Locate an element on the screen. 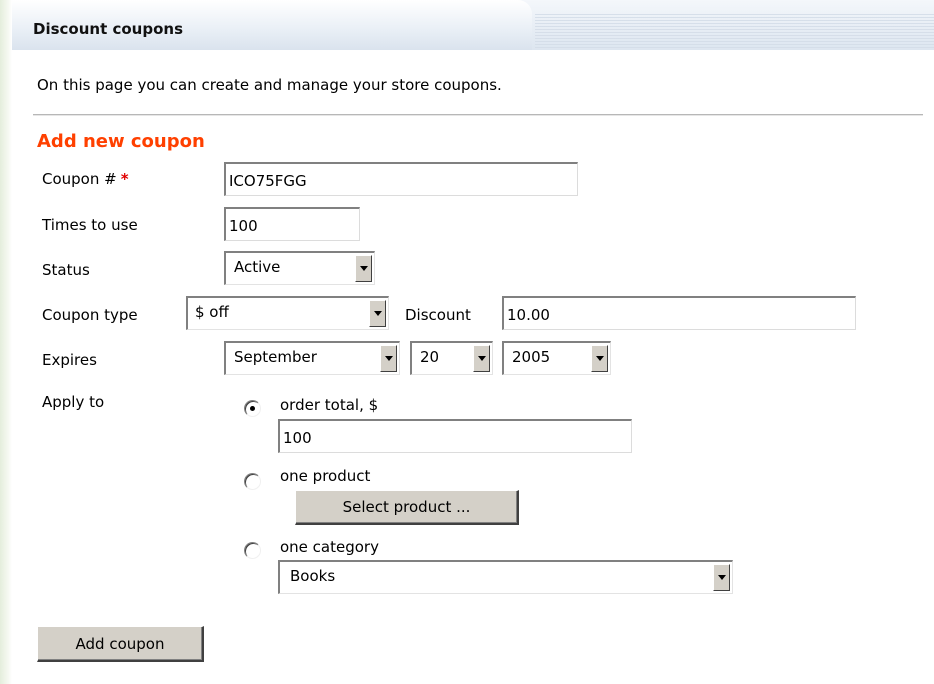  expires-month-select: September is located at coordinates (312, 358).